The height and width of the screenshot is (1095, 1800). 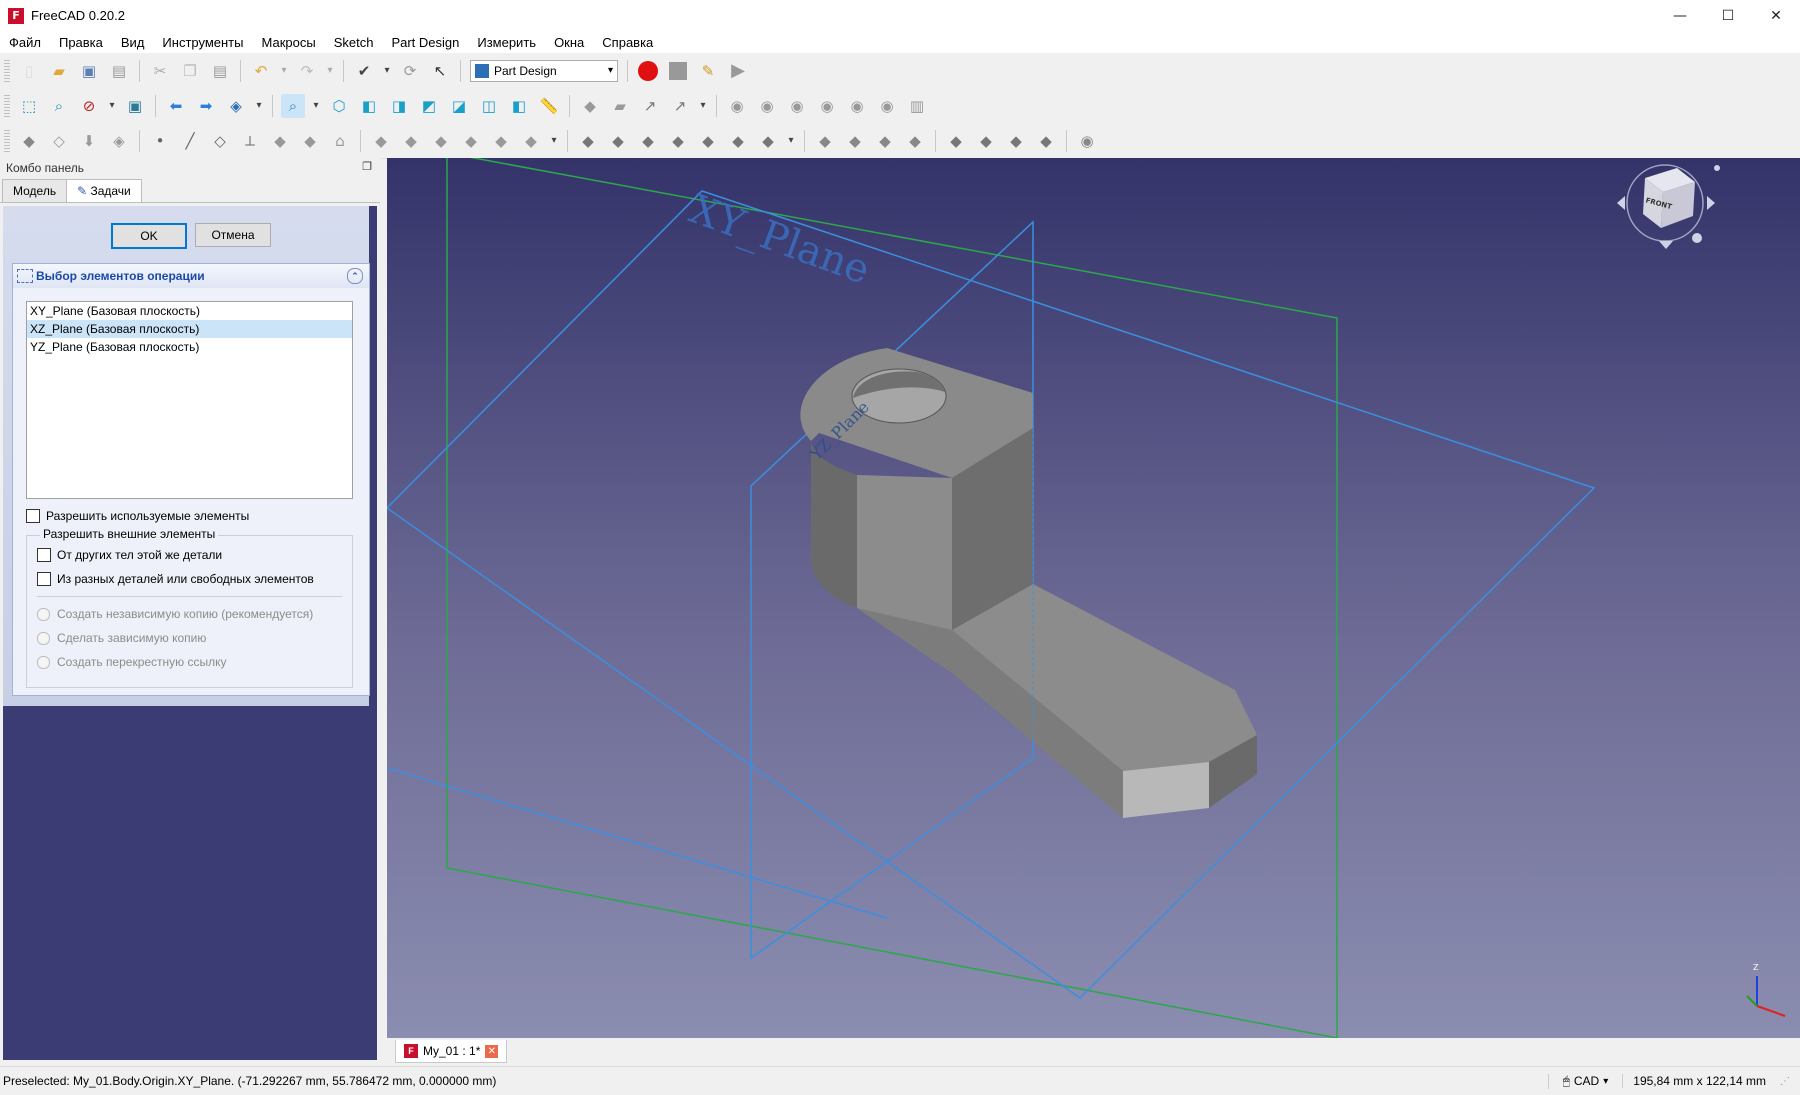 What do you see at coordinates (1028, 583) in the screenshot?
I see `solid-part` at bounding box center [1028, 583].